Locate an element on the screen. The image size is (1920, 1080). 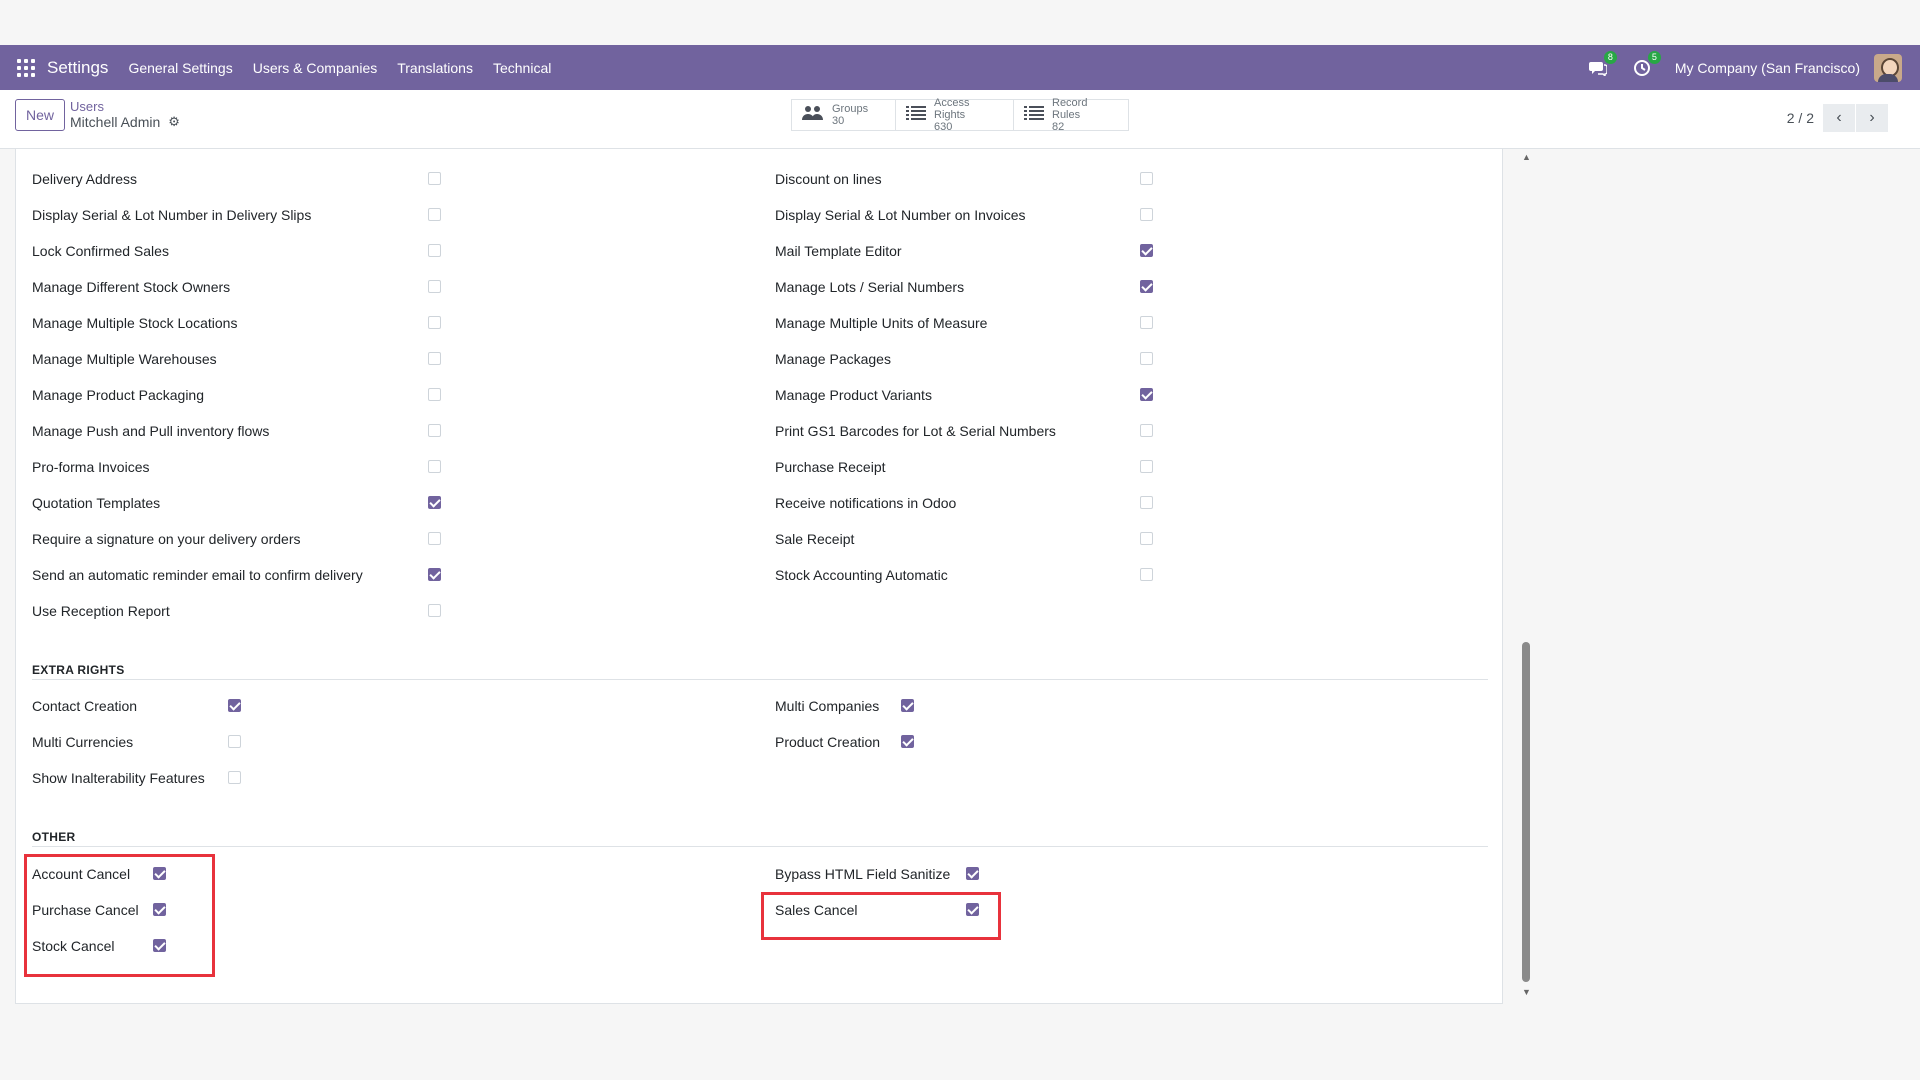
checkbox-display-serial-and-lot-number-on-invoices is located at coordinates (1146, 214).